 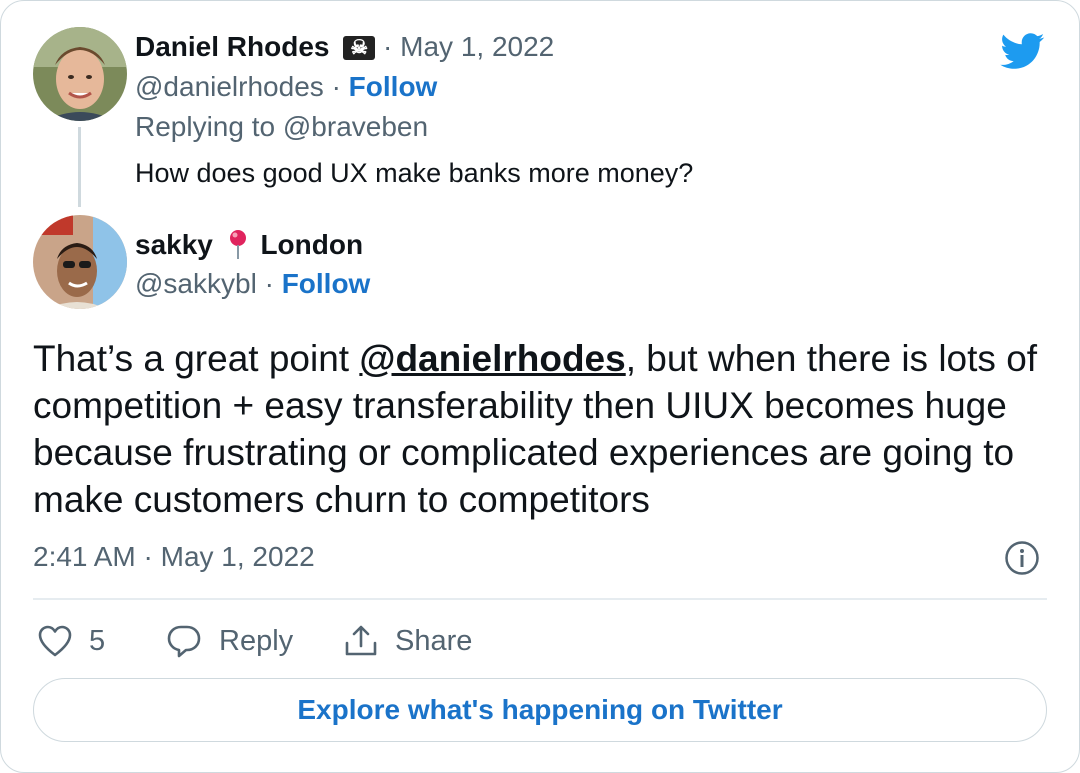 I want to click on explore-twitter-button: Explore what's happening on Twitter, so click(x=540, y=710).